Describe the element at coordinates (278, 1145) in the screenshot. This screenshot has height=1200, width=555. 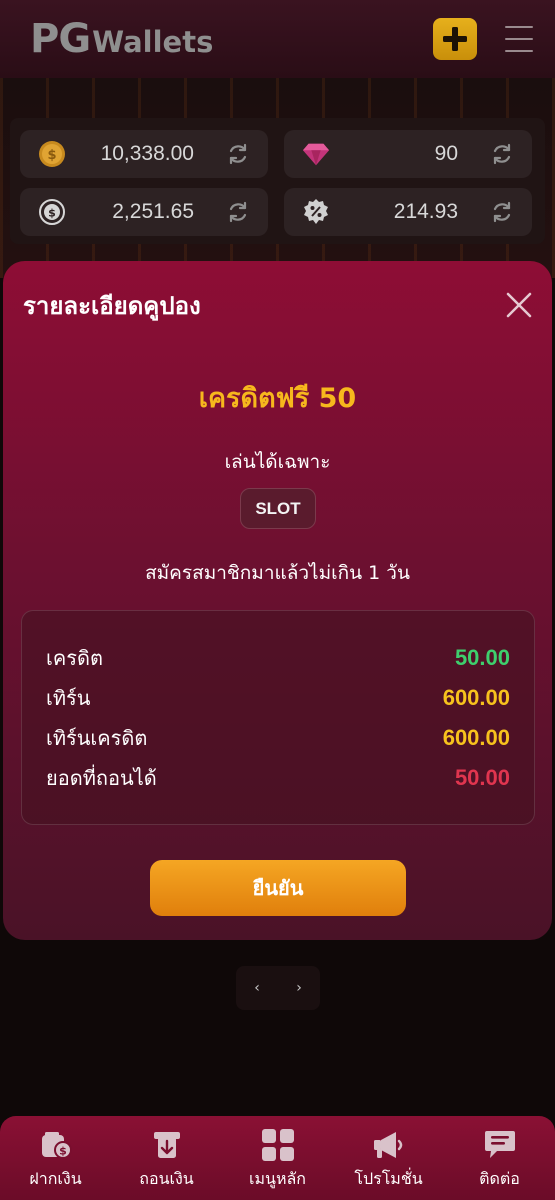
I see `grid-menu-icon` at that location.